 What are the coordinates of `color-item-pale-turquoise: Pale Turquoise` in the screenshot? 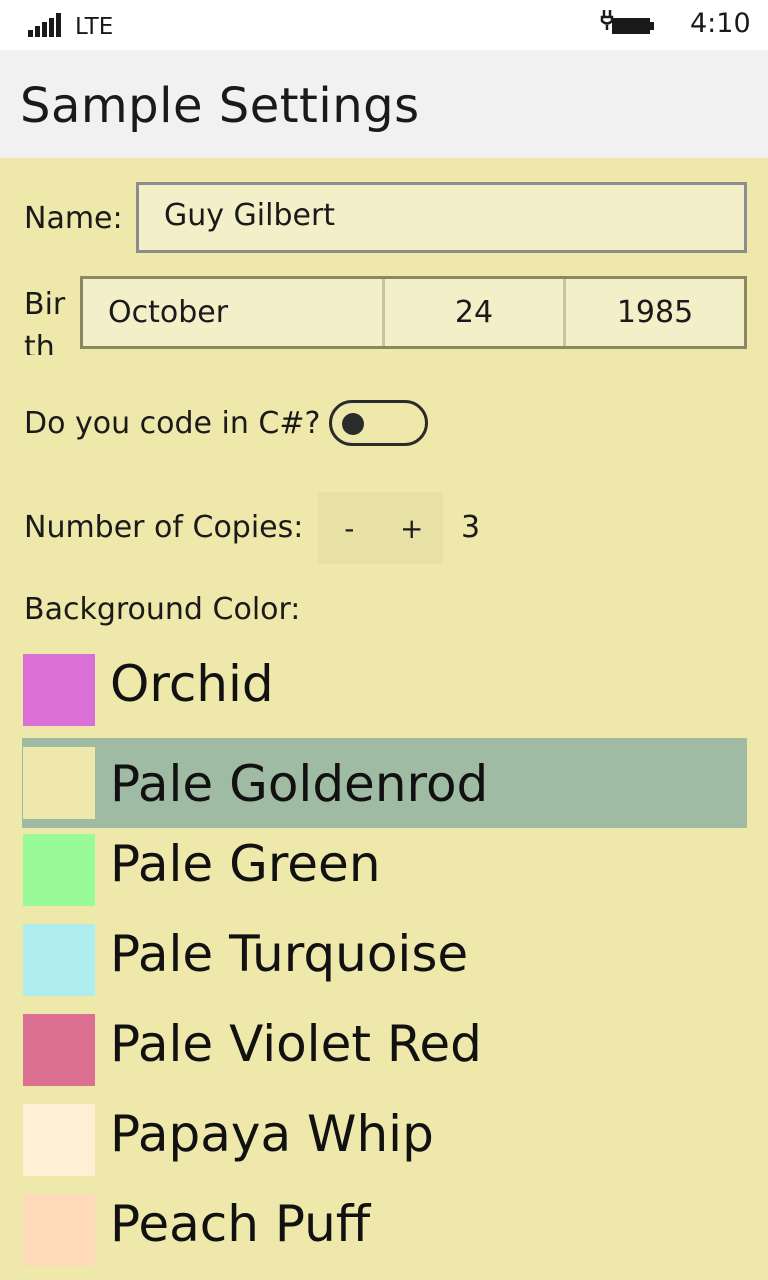 It's located at (384, 963).